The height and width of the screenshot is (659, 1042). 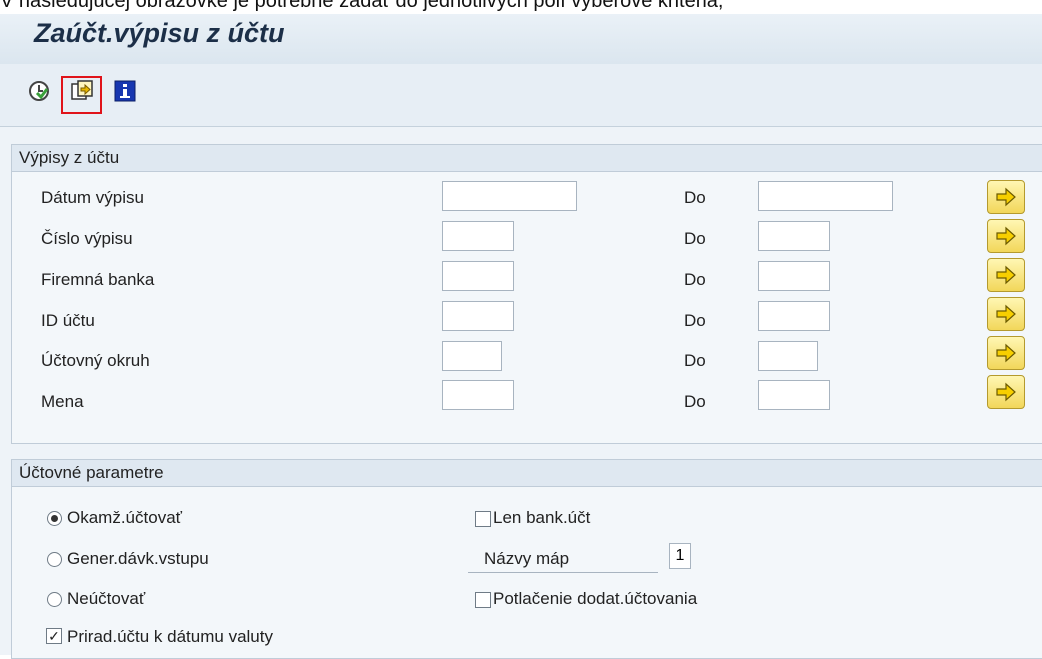 What do you see at coordinates (138, 558) in the screenshot?
I see `radio-label: Gener.dávk.vstupu` at bounding box center [138, 558].